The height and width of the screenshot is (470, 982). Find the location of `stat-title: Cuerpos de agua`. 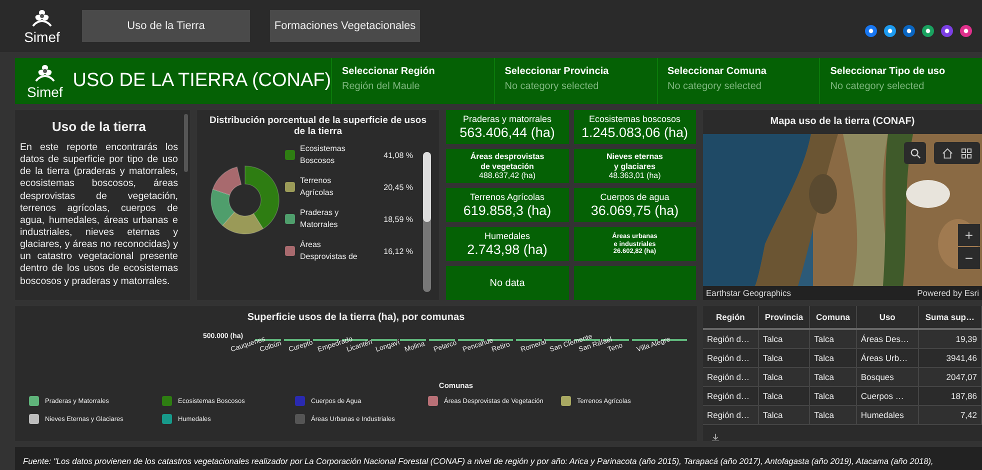

stat-title: Cuerpos de agua is located at coordinates (635, 197).